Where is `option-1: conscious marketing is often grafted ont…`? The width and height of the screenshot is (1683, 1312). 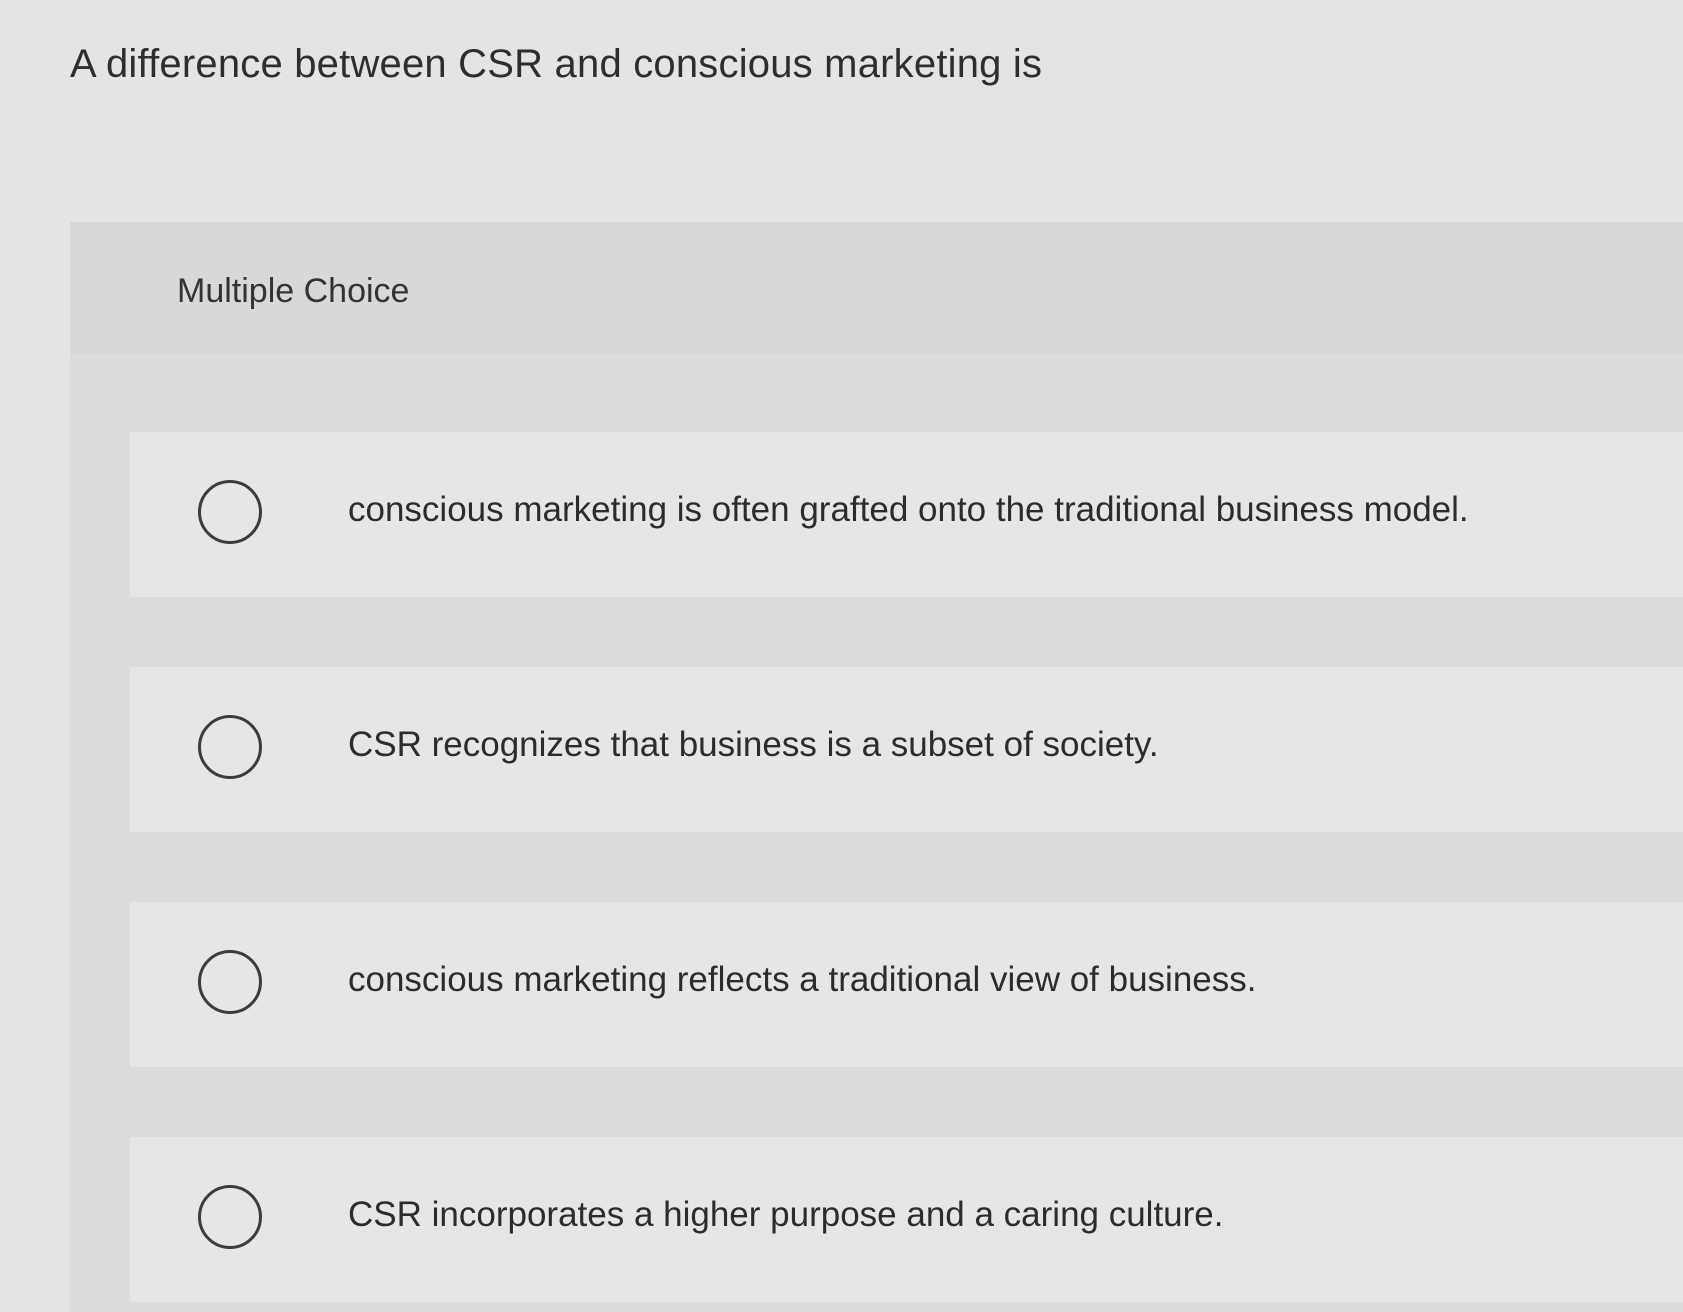 option-1: conscious marketing is often grafted ont… is located at coordinates (906, 514).